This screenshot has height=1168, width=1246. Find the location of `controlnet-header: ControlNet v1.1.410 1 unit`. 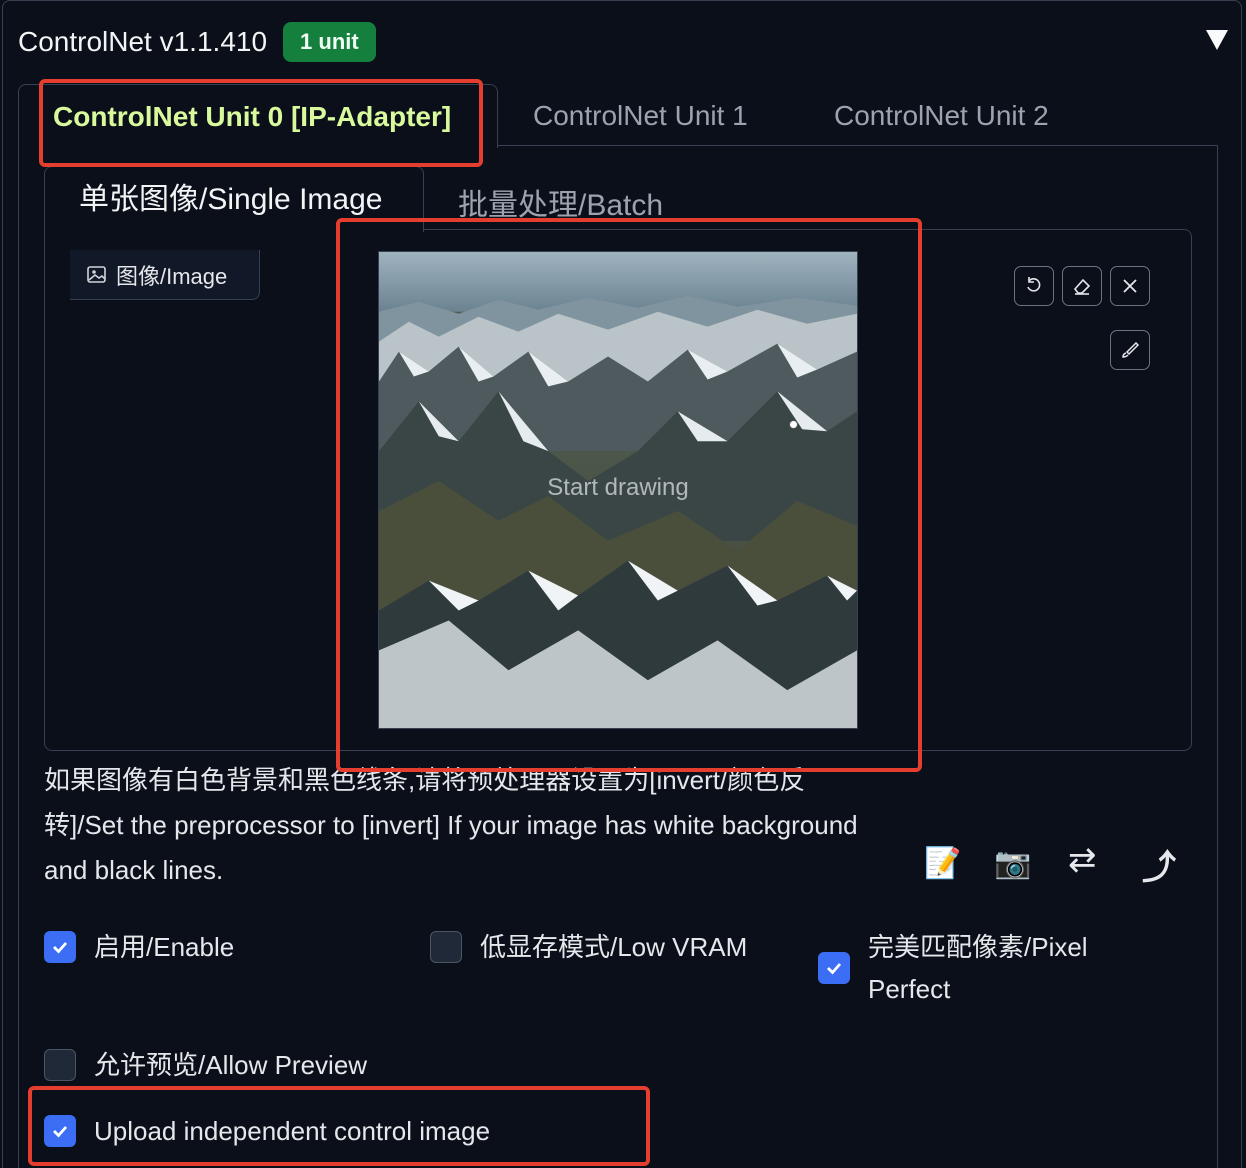

controlnet-header: ControlNet v1.1.410 1 unit is located at coordinates (197, 42).